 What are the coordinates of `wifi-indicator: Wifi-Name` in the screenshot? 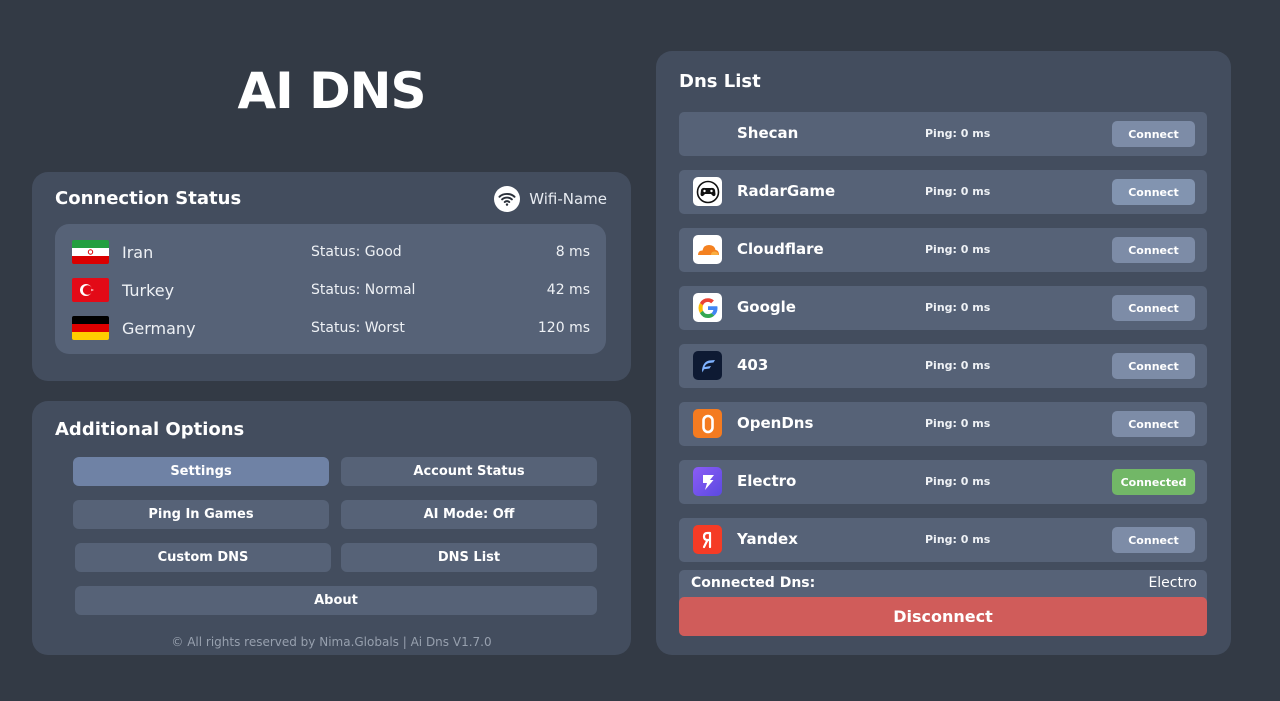 It's located at (550, 199).